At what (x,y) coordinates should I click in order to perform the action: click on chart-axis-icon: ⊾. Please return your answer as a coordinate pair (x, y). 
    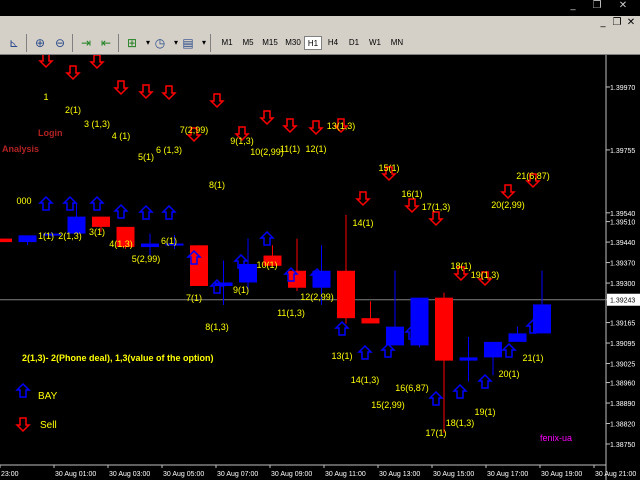
    Looking at the image, I should click on (14, 43).